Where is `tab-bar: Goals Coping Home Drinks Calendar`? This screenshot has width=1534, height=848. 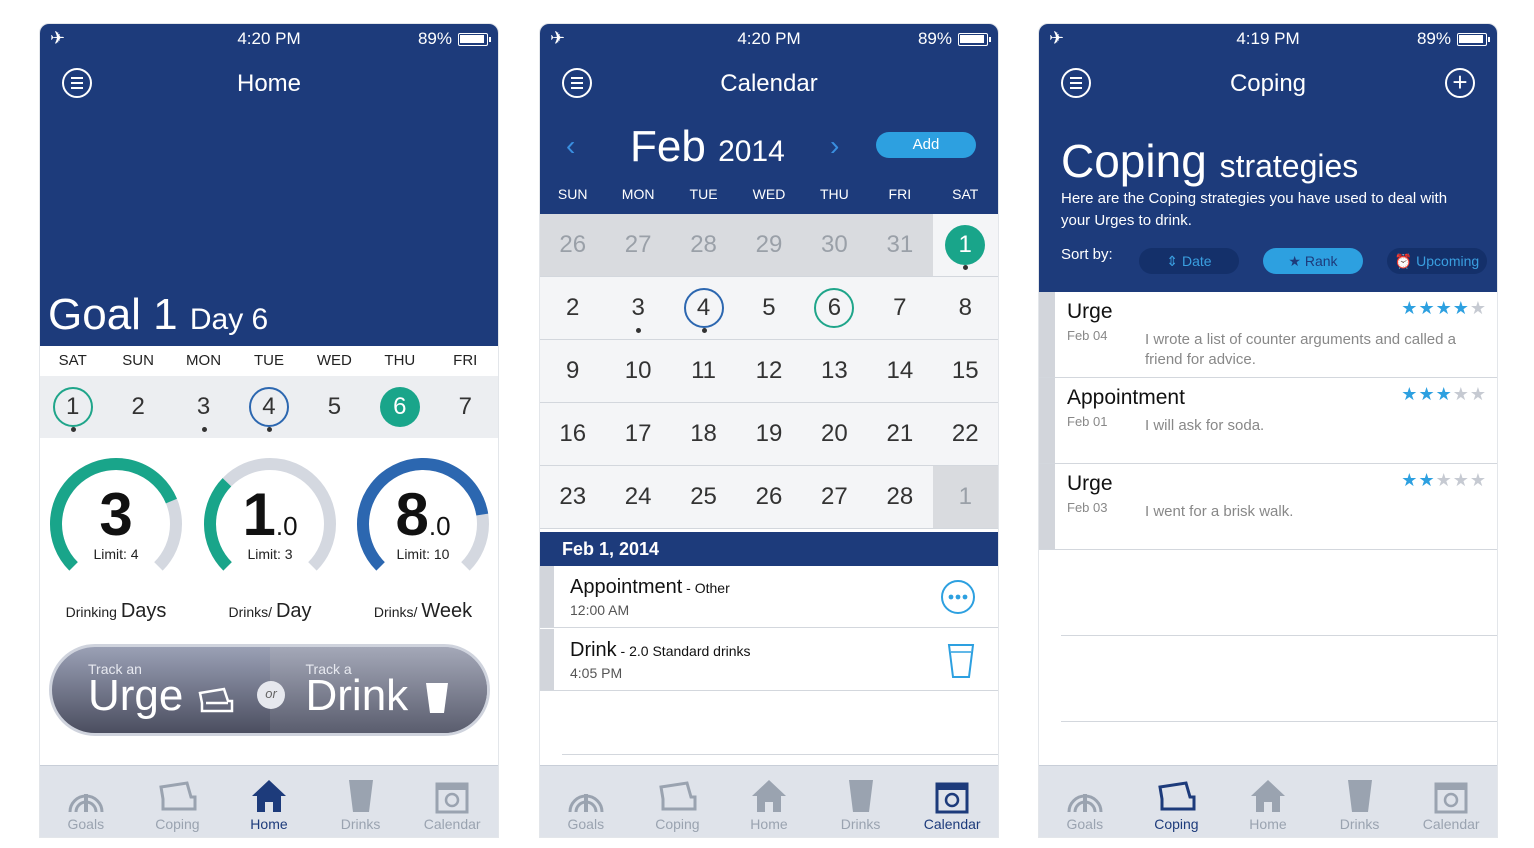
tab-bar: Goals Coping Home Drinks Calendar is located at coordinates (769, 801).